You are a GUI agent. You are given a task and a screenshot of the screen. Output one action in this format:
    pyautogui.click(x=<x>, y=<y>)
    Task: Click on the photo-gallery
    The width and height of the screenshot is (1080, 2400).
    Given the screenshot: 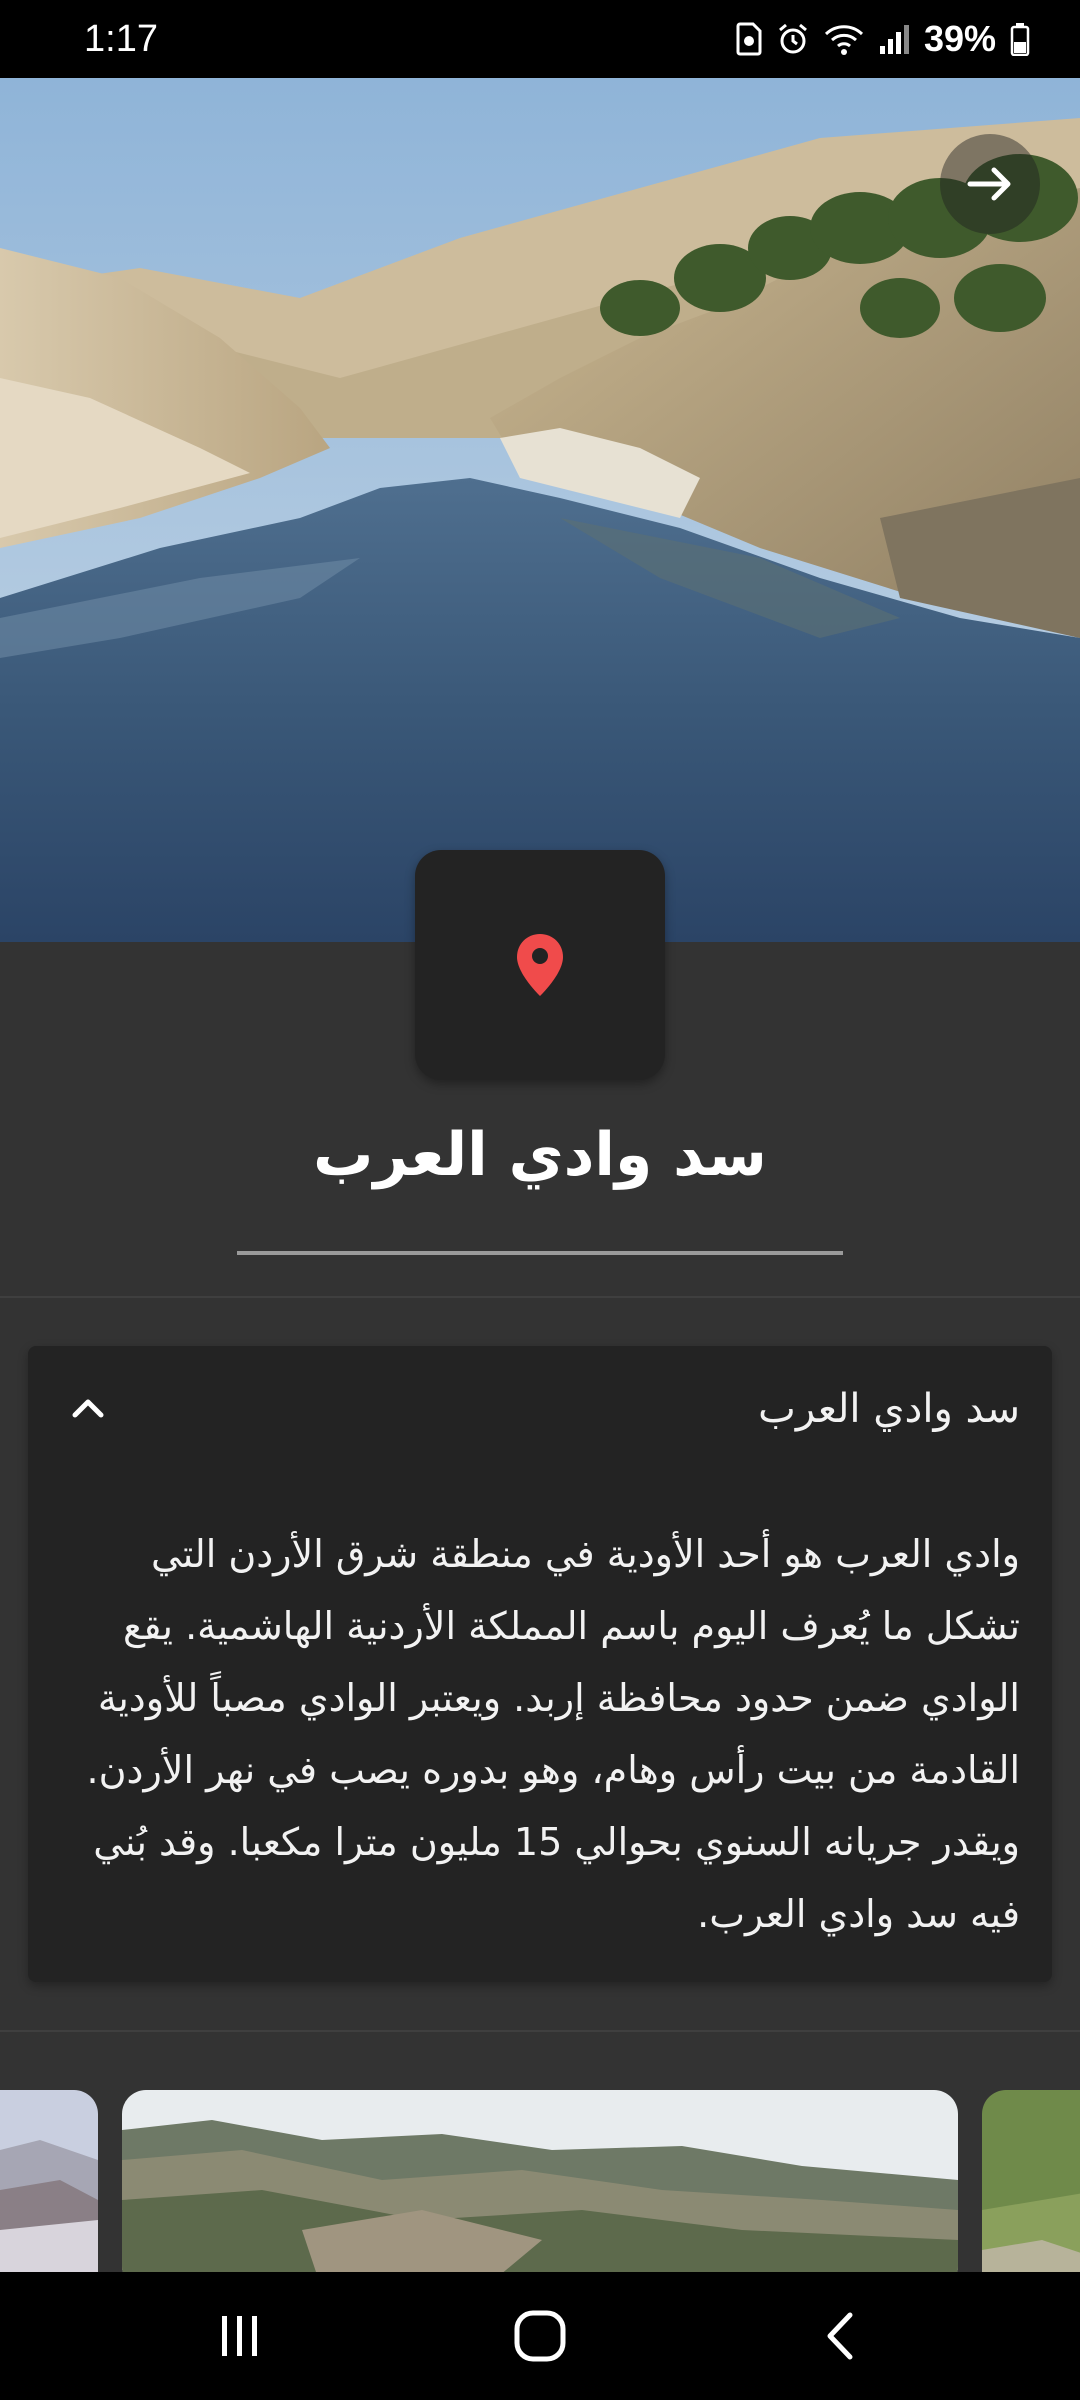 What is the action you would take?
    pyautogui.click(x=540, y=2181)
    